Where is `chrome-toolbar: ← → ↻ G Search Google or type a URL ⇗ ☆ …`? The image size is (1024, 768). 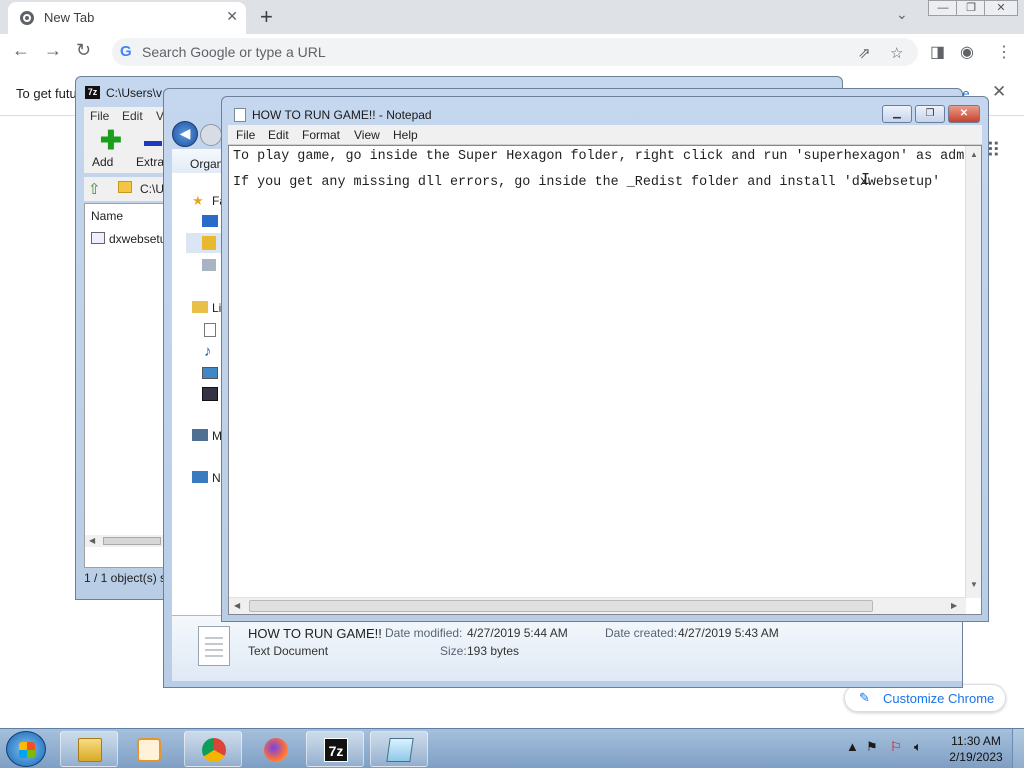
chrome-toolbar: ← → ↻ G Search Google or type a URL ⇗ ☆ … is located at coordinates (512, 52).